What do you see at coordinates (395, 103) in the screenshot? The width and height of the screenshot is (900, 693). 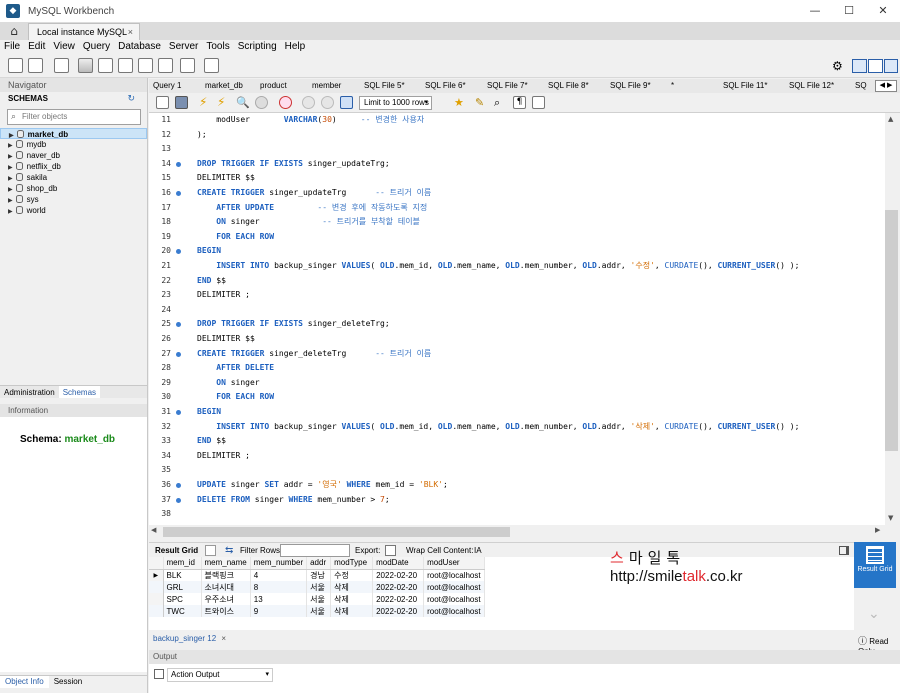 I see `limit-rows-select: Limit to 1000 rows` at bounding box center [395, 103].